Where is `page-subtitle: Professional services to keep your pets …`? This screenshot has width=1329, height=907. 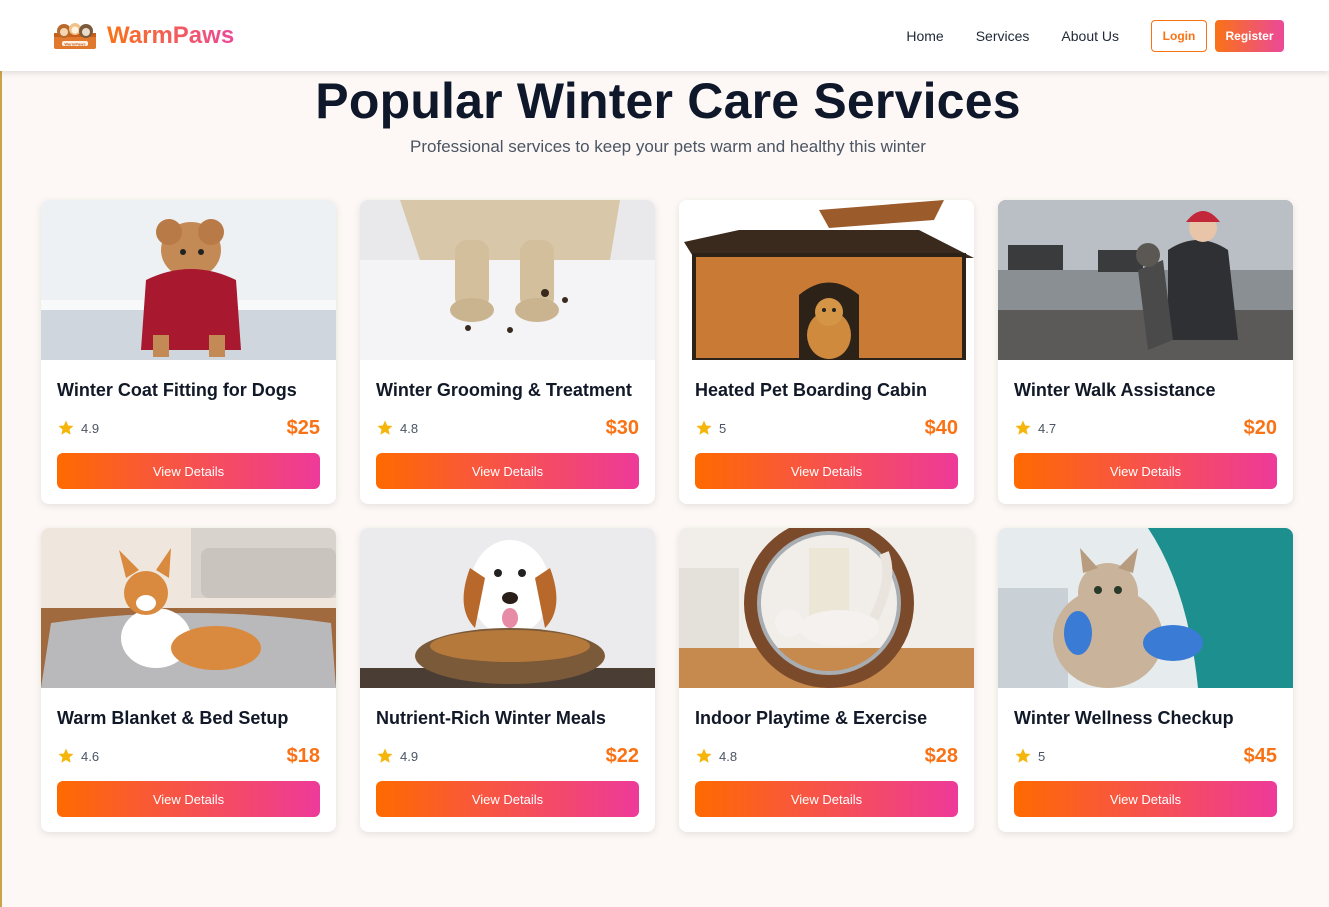
page-subtitle: Professional services to keep your pets … is located at coordinates (668, 146).